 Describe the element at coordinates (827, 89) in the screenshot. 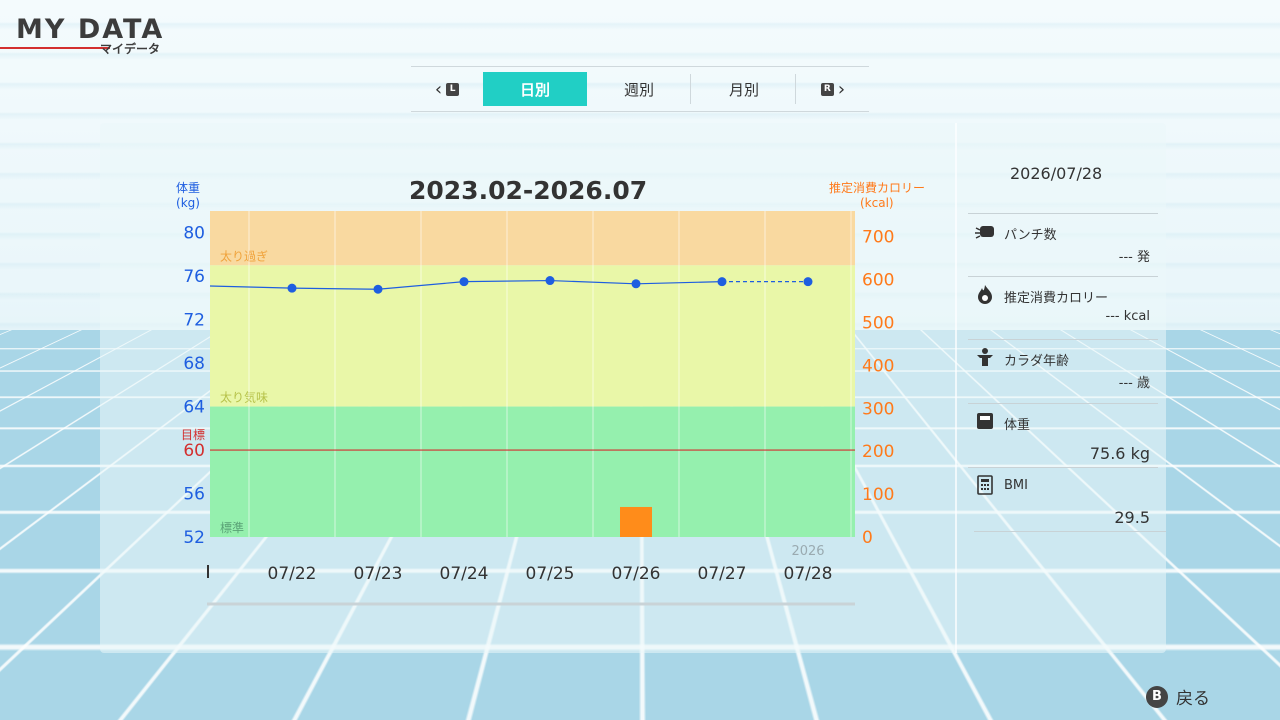

I see `r-button-icon: R` at that location.